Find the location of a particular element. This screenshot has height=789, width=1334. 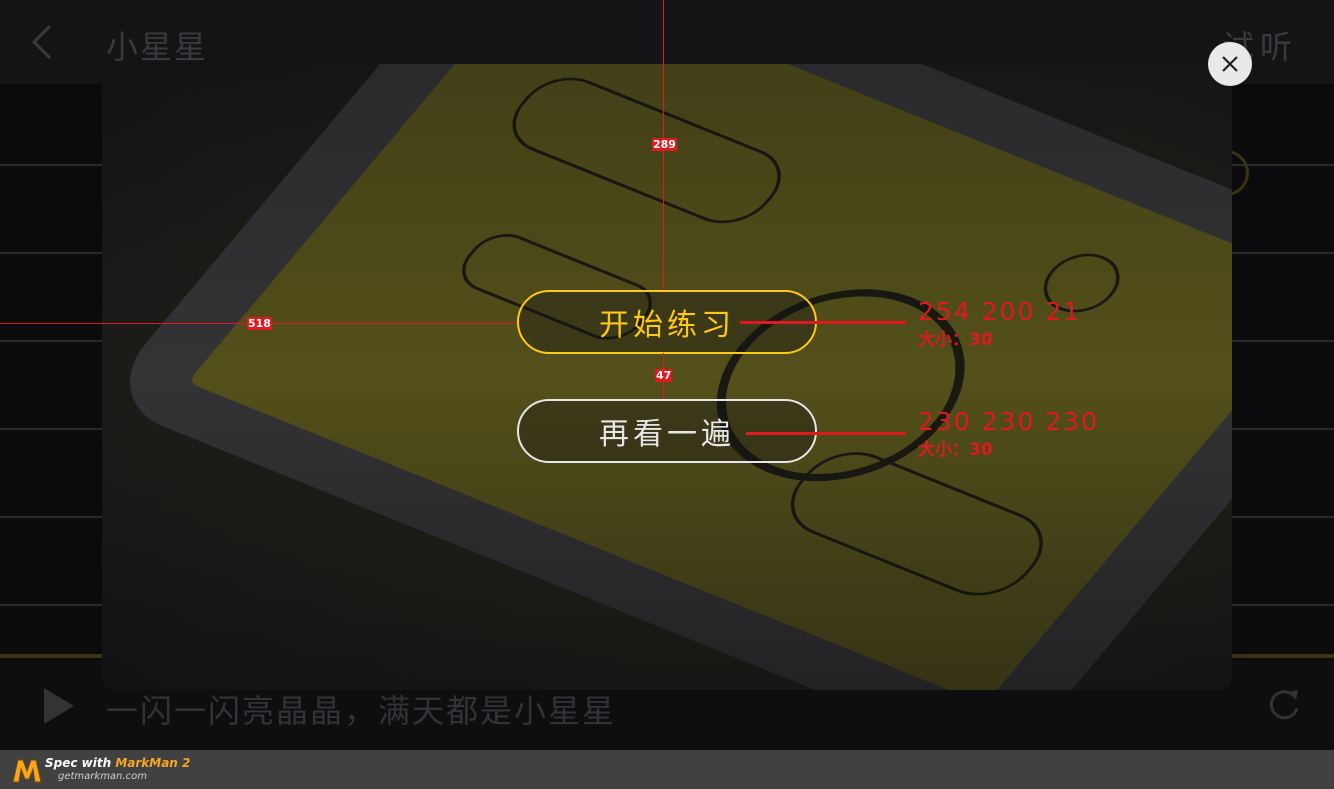

spec-distance-left: 518 is located at coordinates (259, 323).